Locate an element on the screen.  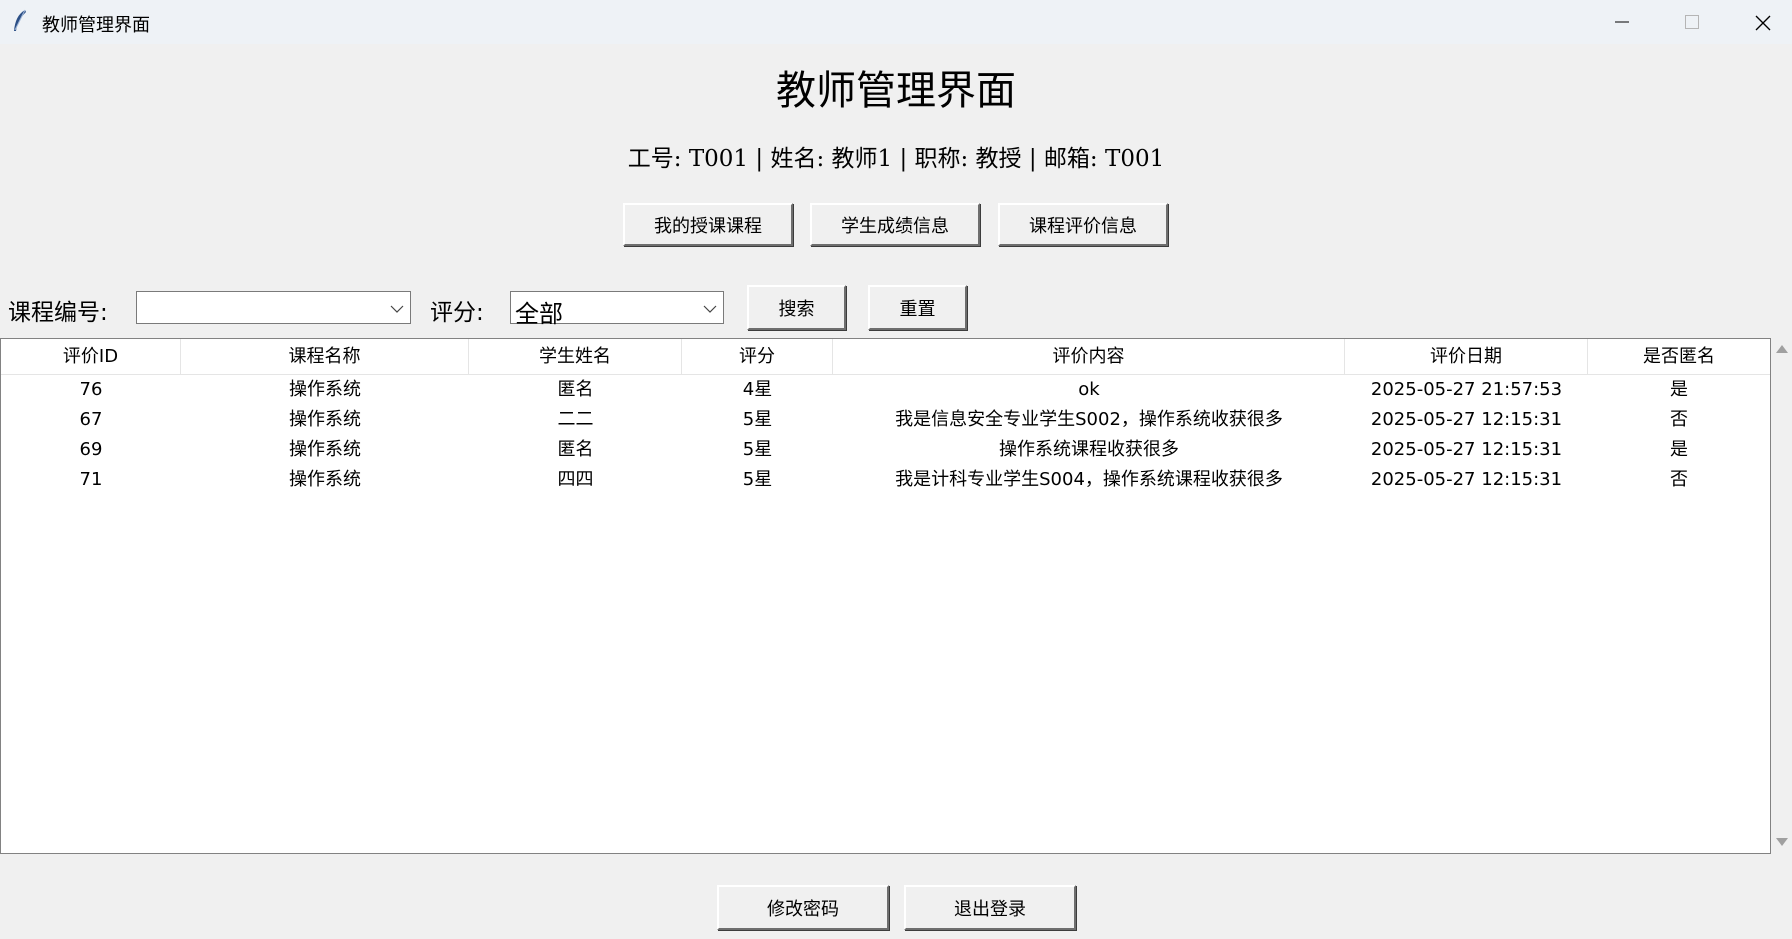
cell-content: 我是计科专业学生S004，操作系统课程收获很多 is located at coordinates (1089, 479).